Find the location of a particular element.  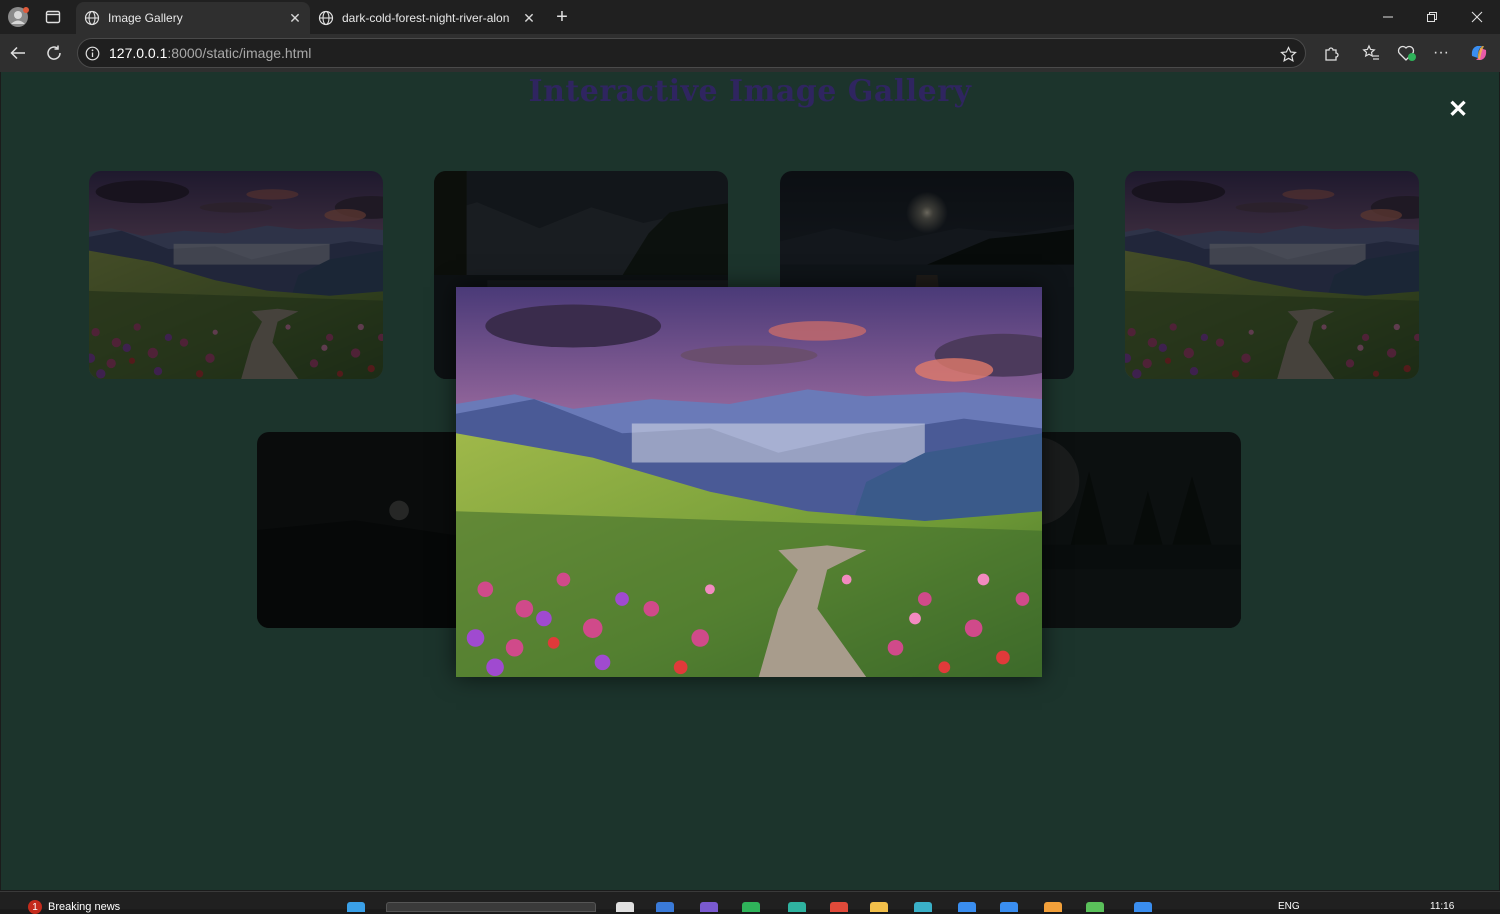

news-count-badge: 1 is located at coordinates (35, 907).